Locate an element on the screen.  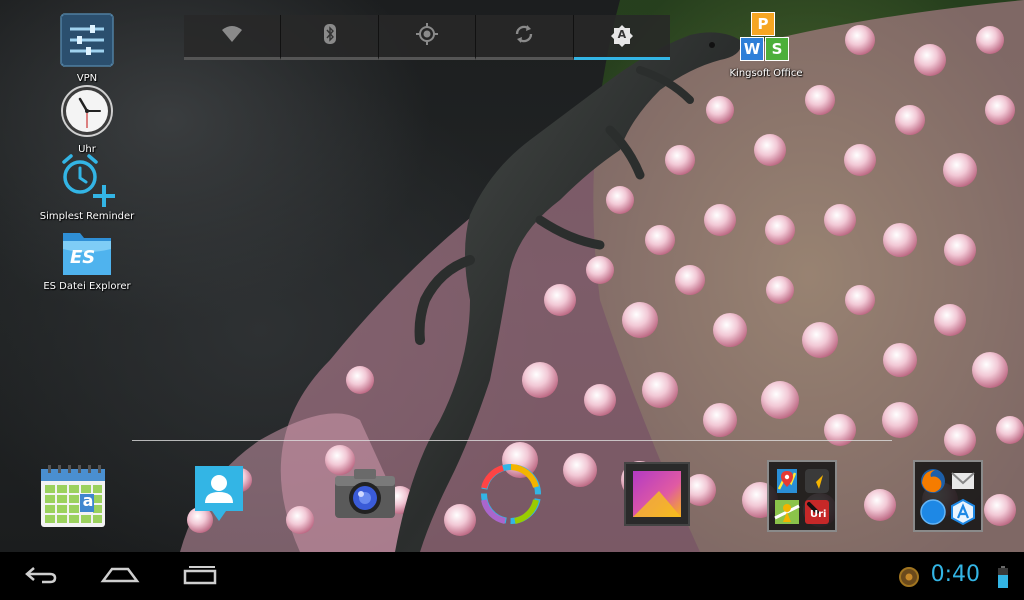
vpn-settings-icon is located at coordinates (87, 42).